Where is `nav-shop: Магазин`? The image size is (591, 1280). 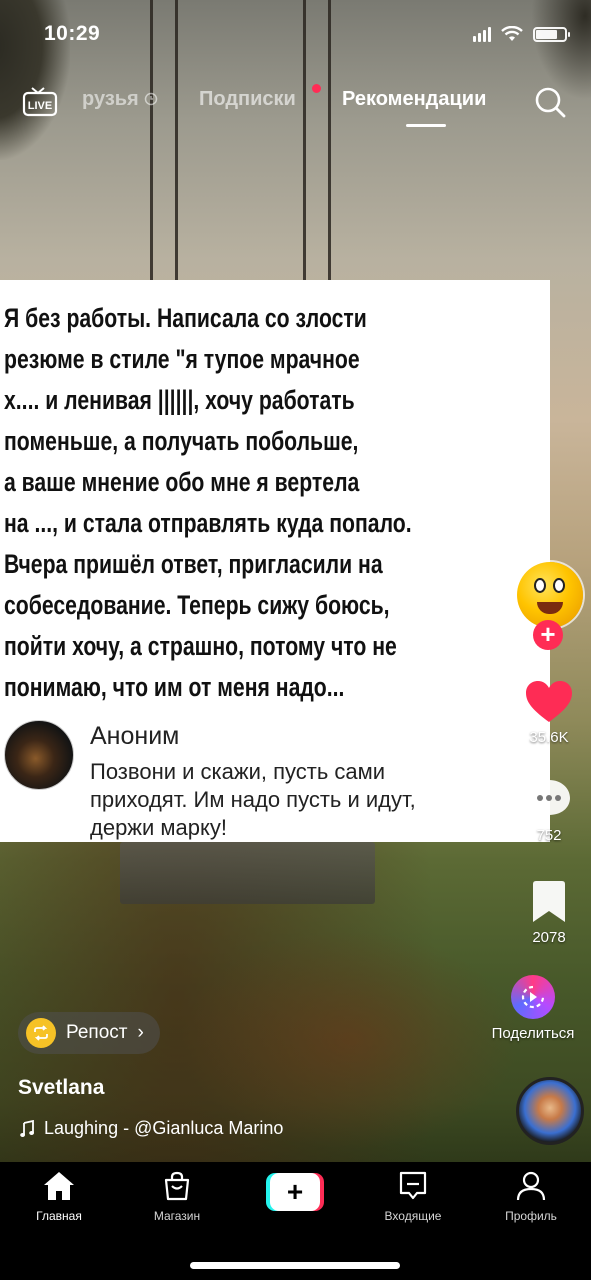
nav-shop: Магазин is located at coordinates (177, 1196).